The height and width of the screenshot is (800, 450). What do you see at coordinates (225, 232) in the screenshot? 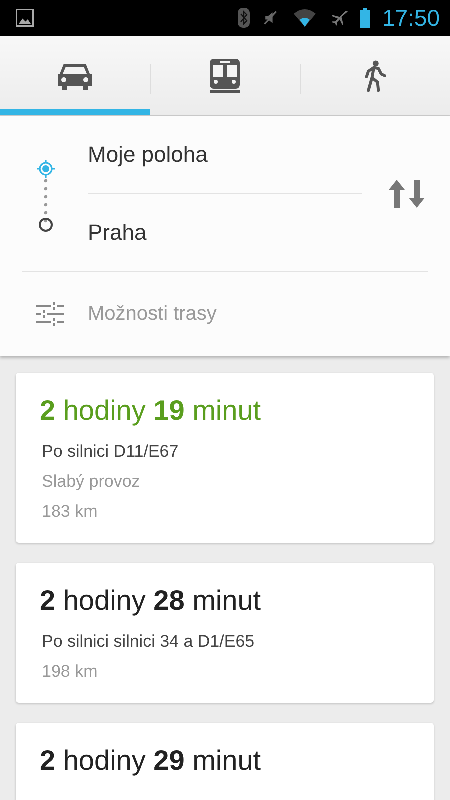
I see `destination-field: Praha` at bounding box center [225, 232].